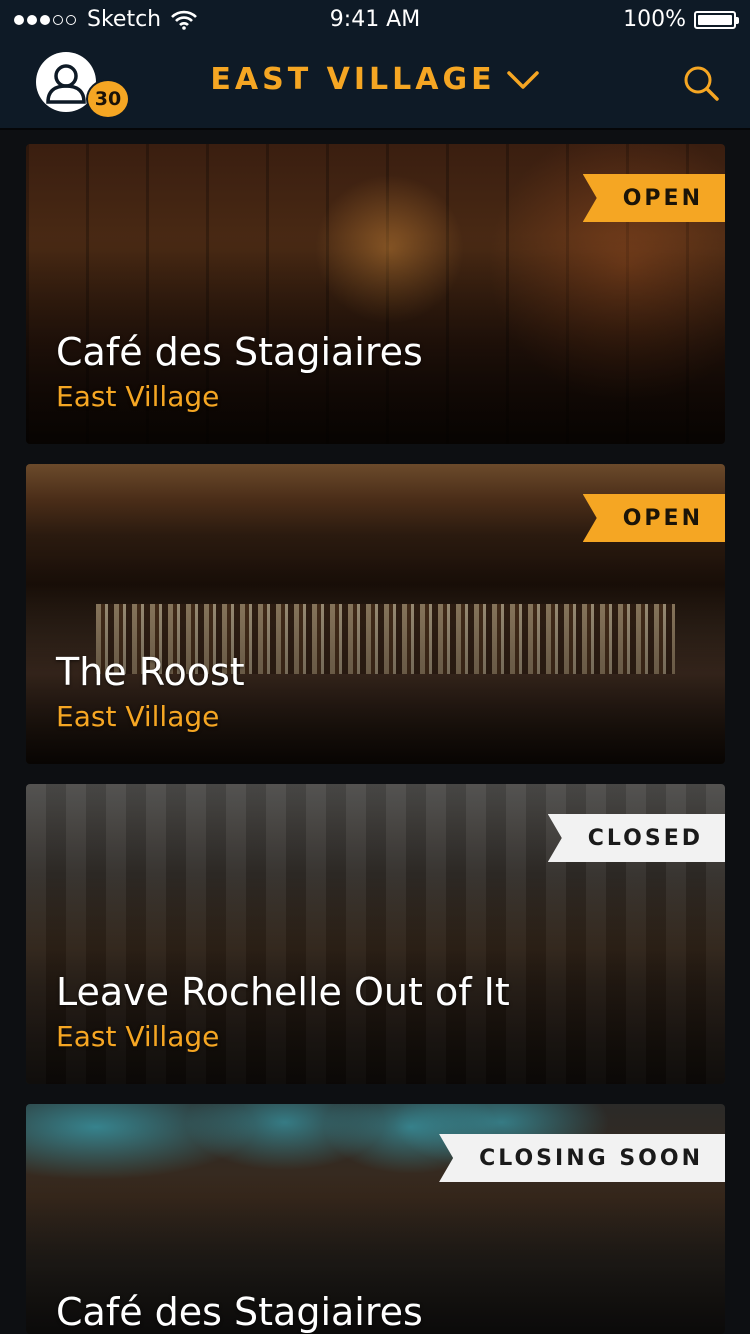 The image size is (750, 1334). Describe the element at coordinates (353, 79) in the screenshot. I see `location-label: EAST VILLAGE` at that location.